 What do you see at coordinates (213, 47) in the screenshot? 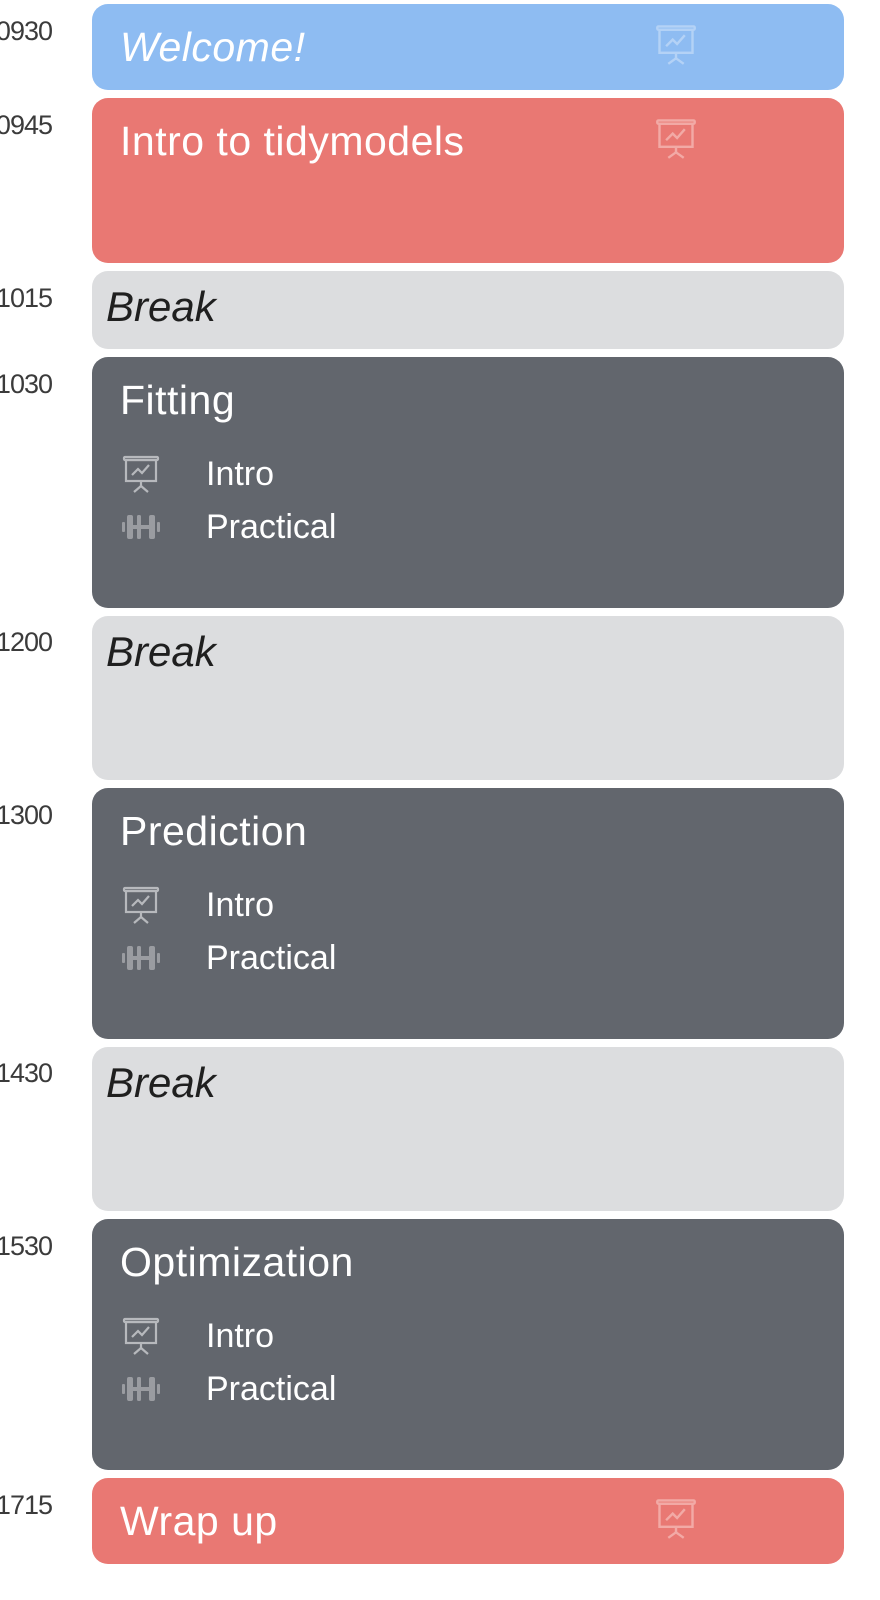
I see `event-title: Welcome!` at bounding box center [213, 47].